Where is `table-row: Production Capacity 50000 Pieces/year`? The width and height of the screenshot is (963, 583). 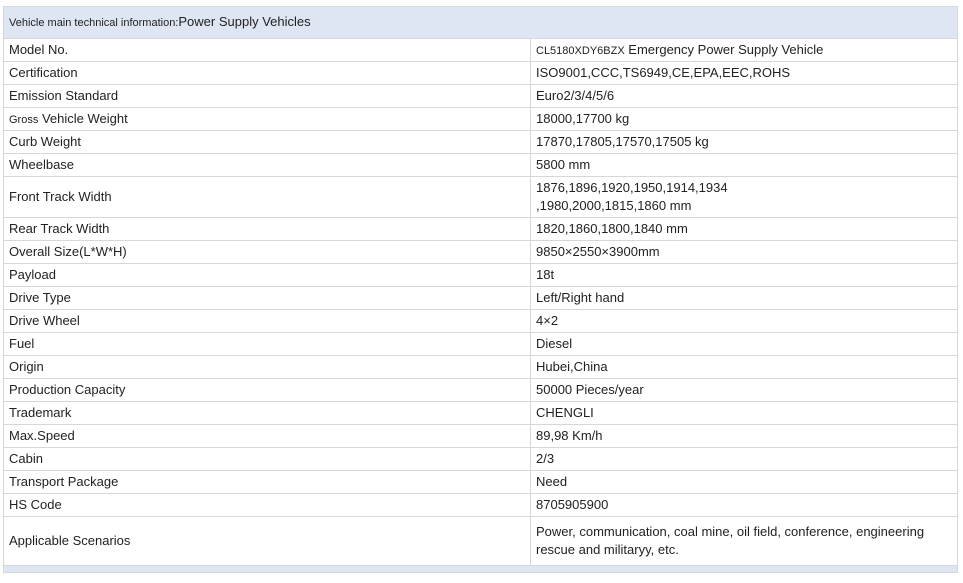
table-row: Production Capacity 50000 Pieces/year is located at coordinates (480, 390).